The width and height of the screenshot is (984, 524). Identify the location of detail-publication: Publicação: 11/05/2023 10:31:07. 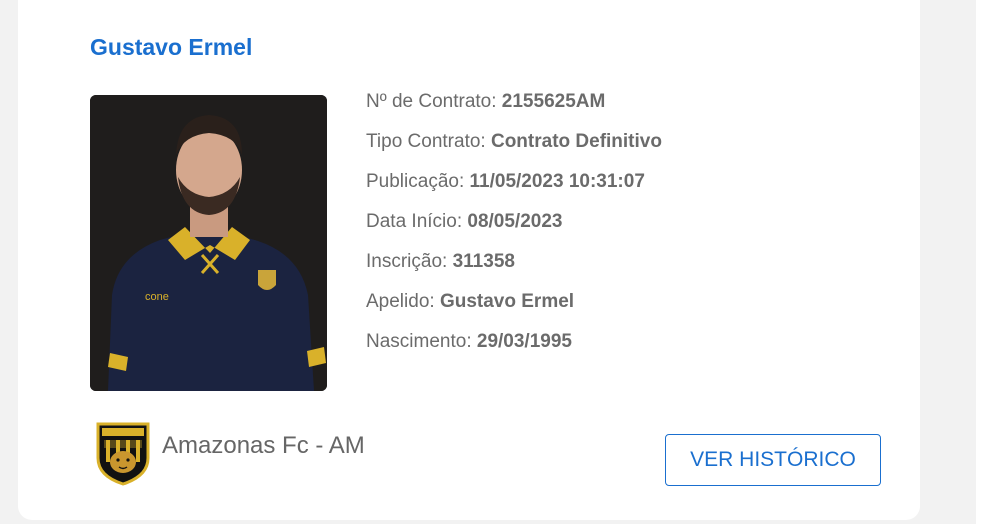
(514, 188).